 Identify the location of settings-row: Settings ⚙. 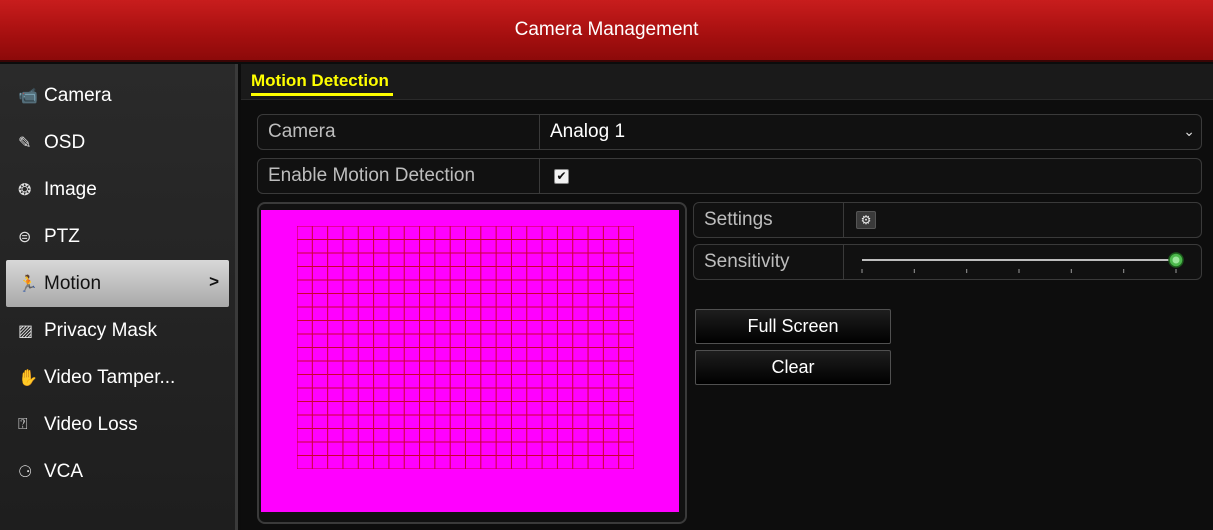
(947, 220).